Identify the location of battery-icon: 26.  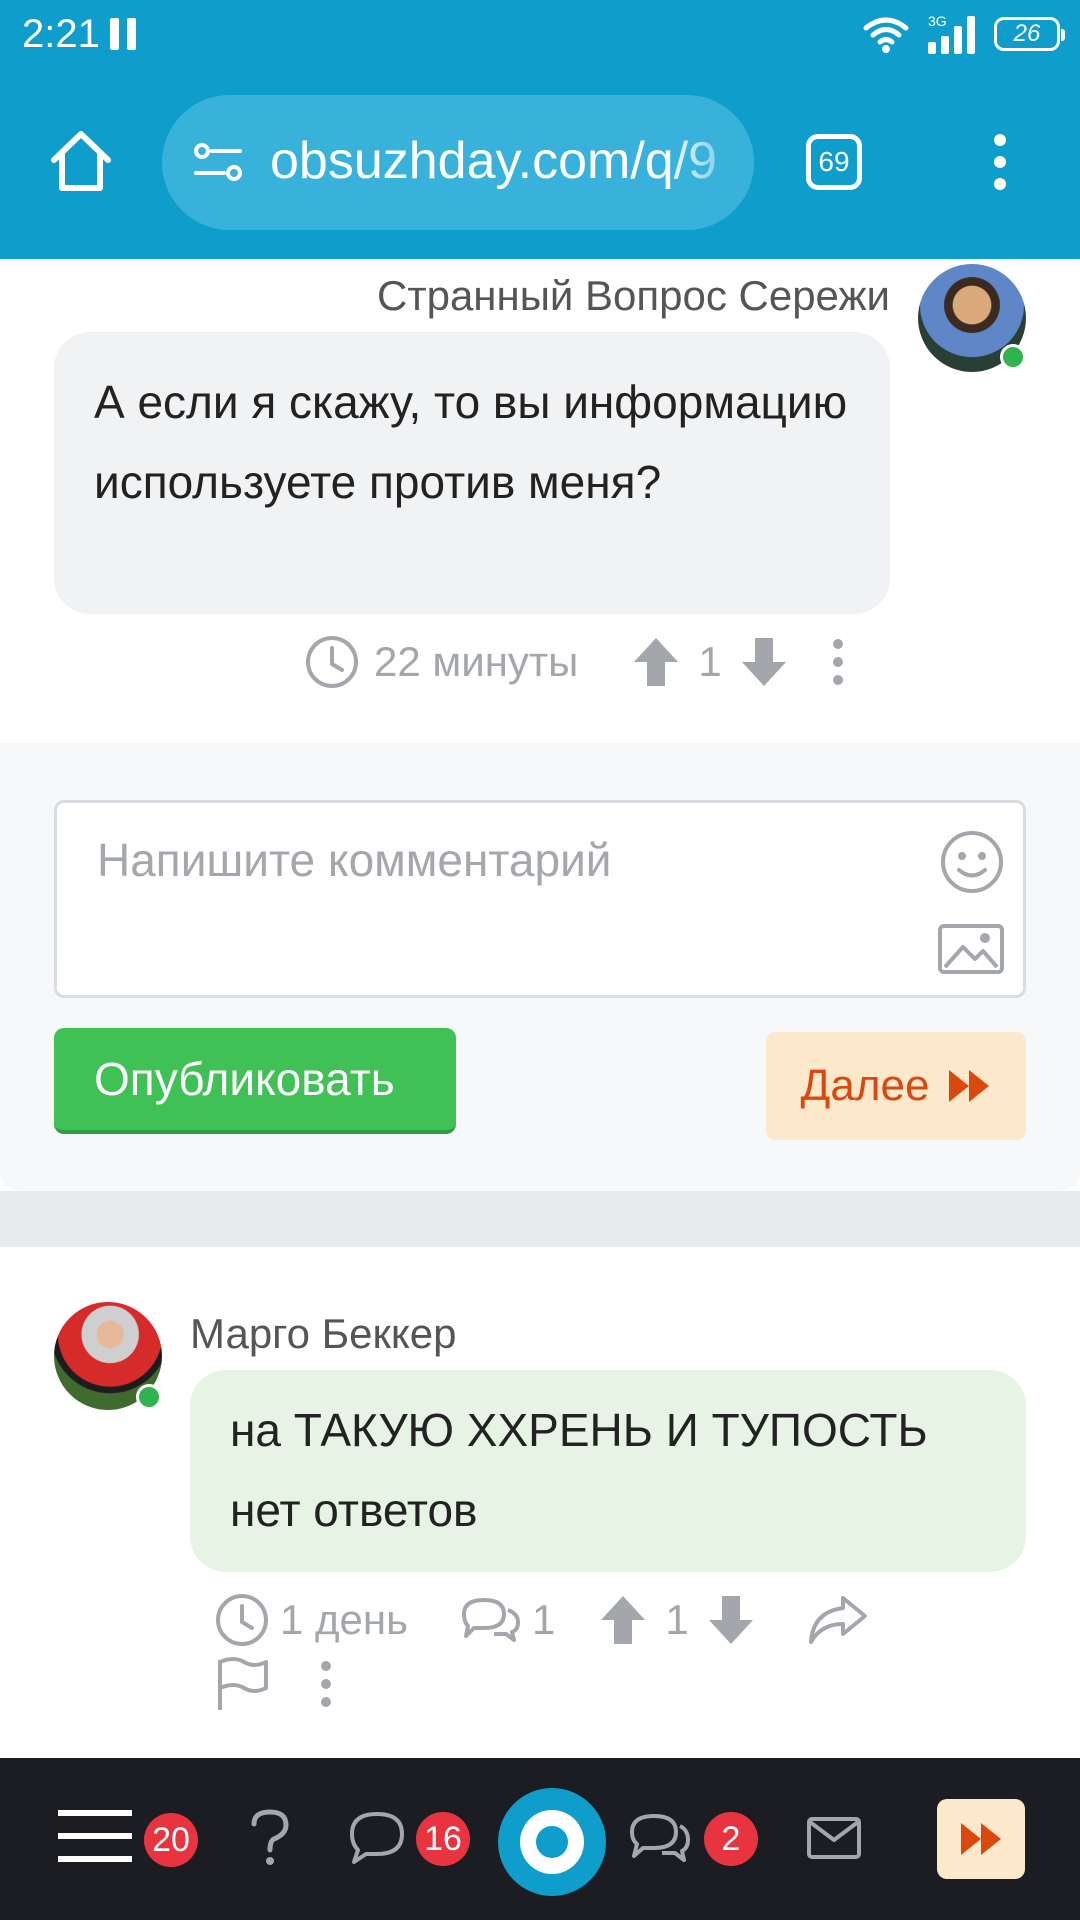
(1029, 34).